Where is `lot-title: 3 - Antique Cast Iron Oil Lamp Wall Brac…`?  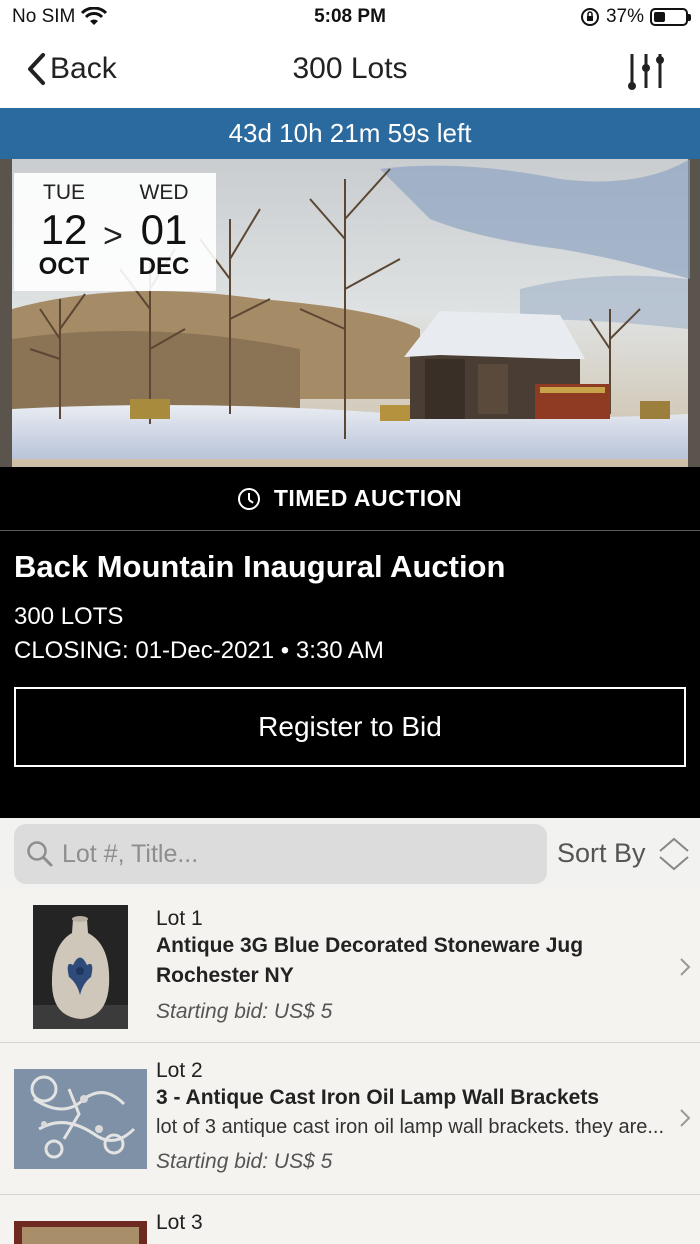
lot-title: 3 - Antique Cast Iron Oil Lamp Wall Brac… is located at coordinates (378, 1097).